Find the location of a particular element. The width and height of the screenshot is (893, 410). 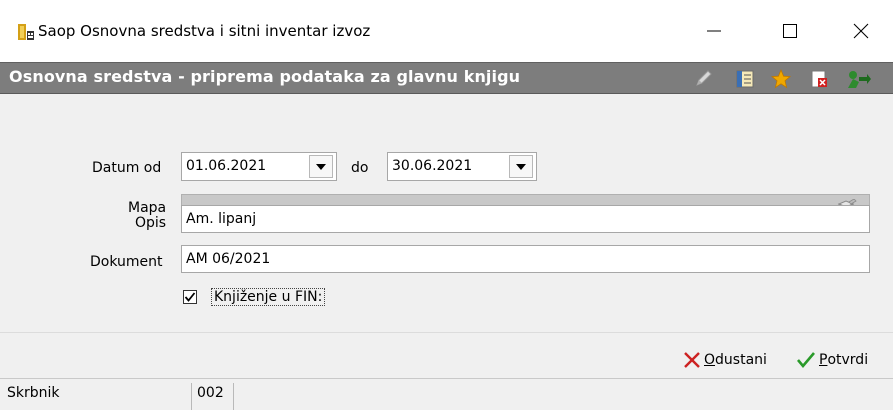

confirm-button: Potvrdi is located at coordinates (832, 360).